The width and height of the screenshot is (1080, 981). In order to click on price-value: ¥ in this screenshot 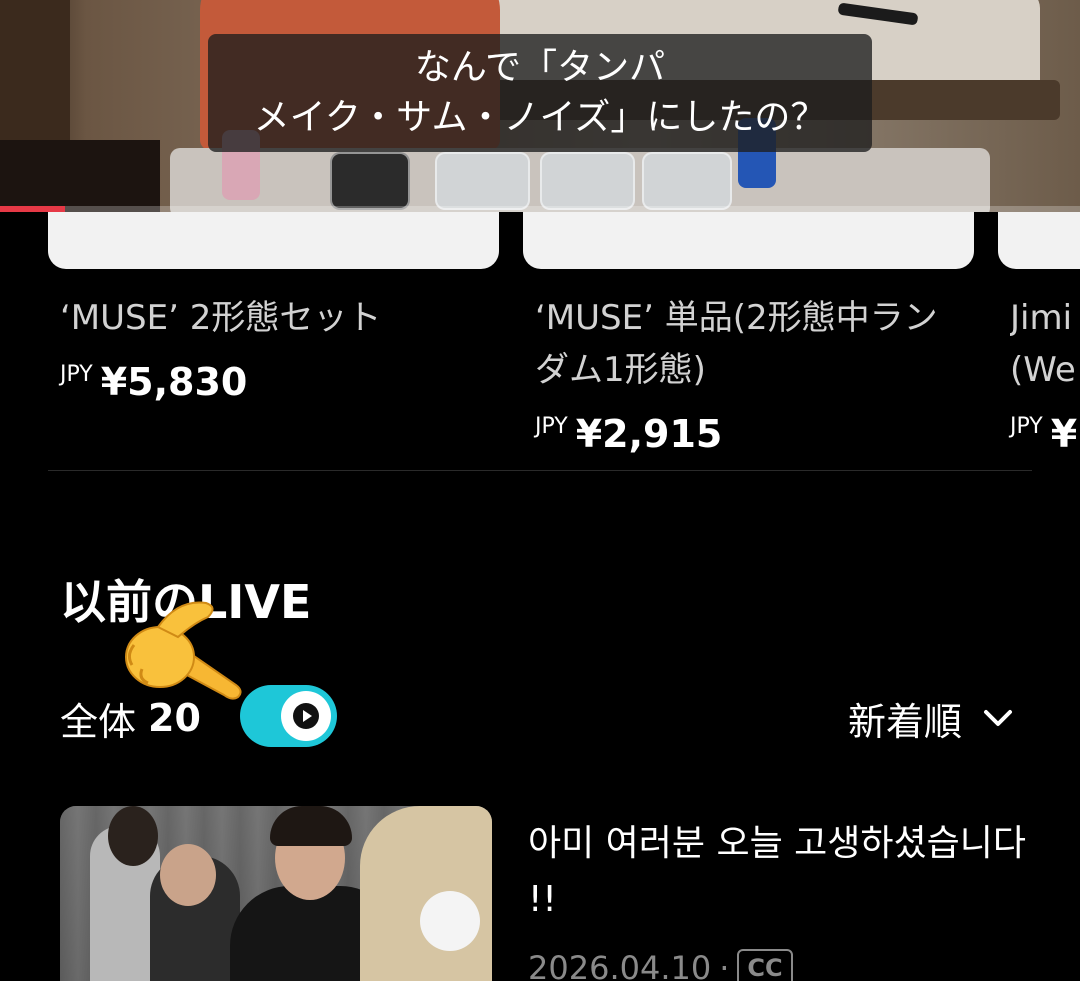, I will do `click(1064, 434)`.